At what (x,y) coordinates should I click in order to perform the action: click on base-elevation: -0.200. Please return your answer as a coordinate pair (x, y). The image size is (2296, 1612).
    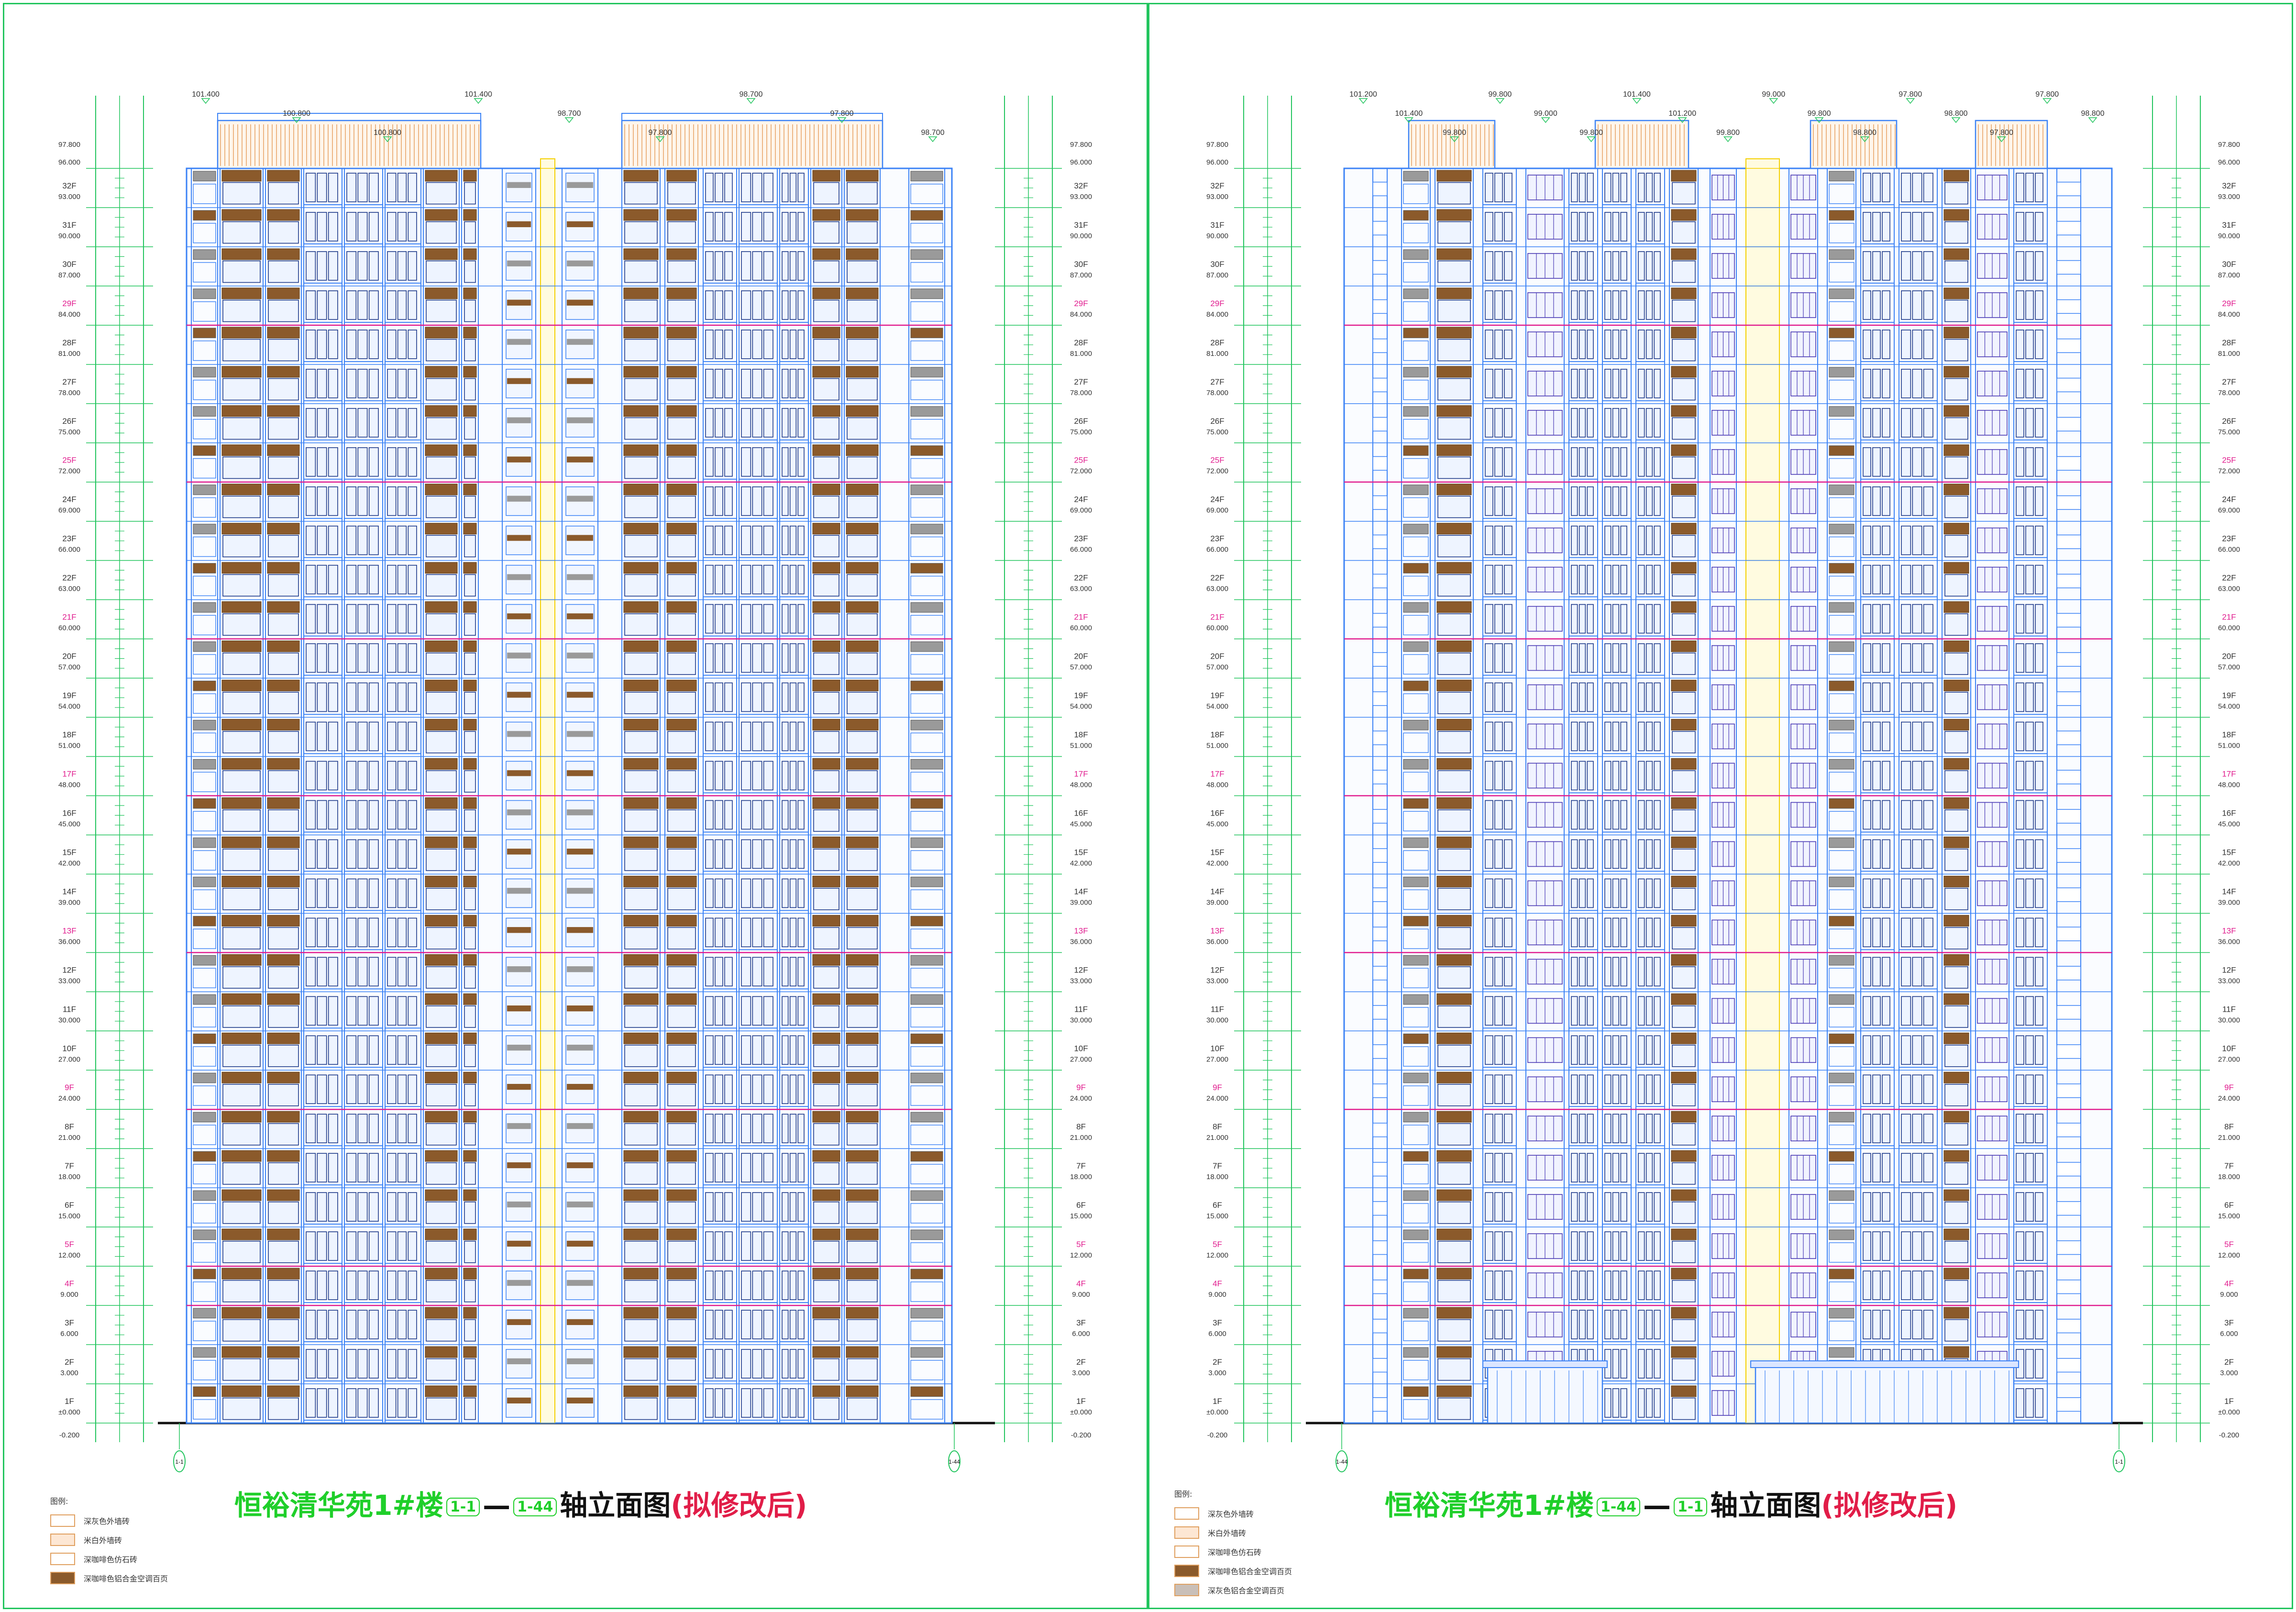
    Looking at the image, I should click on (1218, 1435).